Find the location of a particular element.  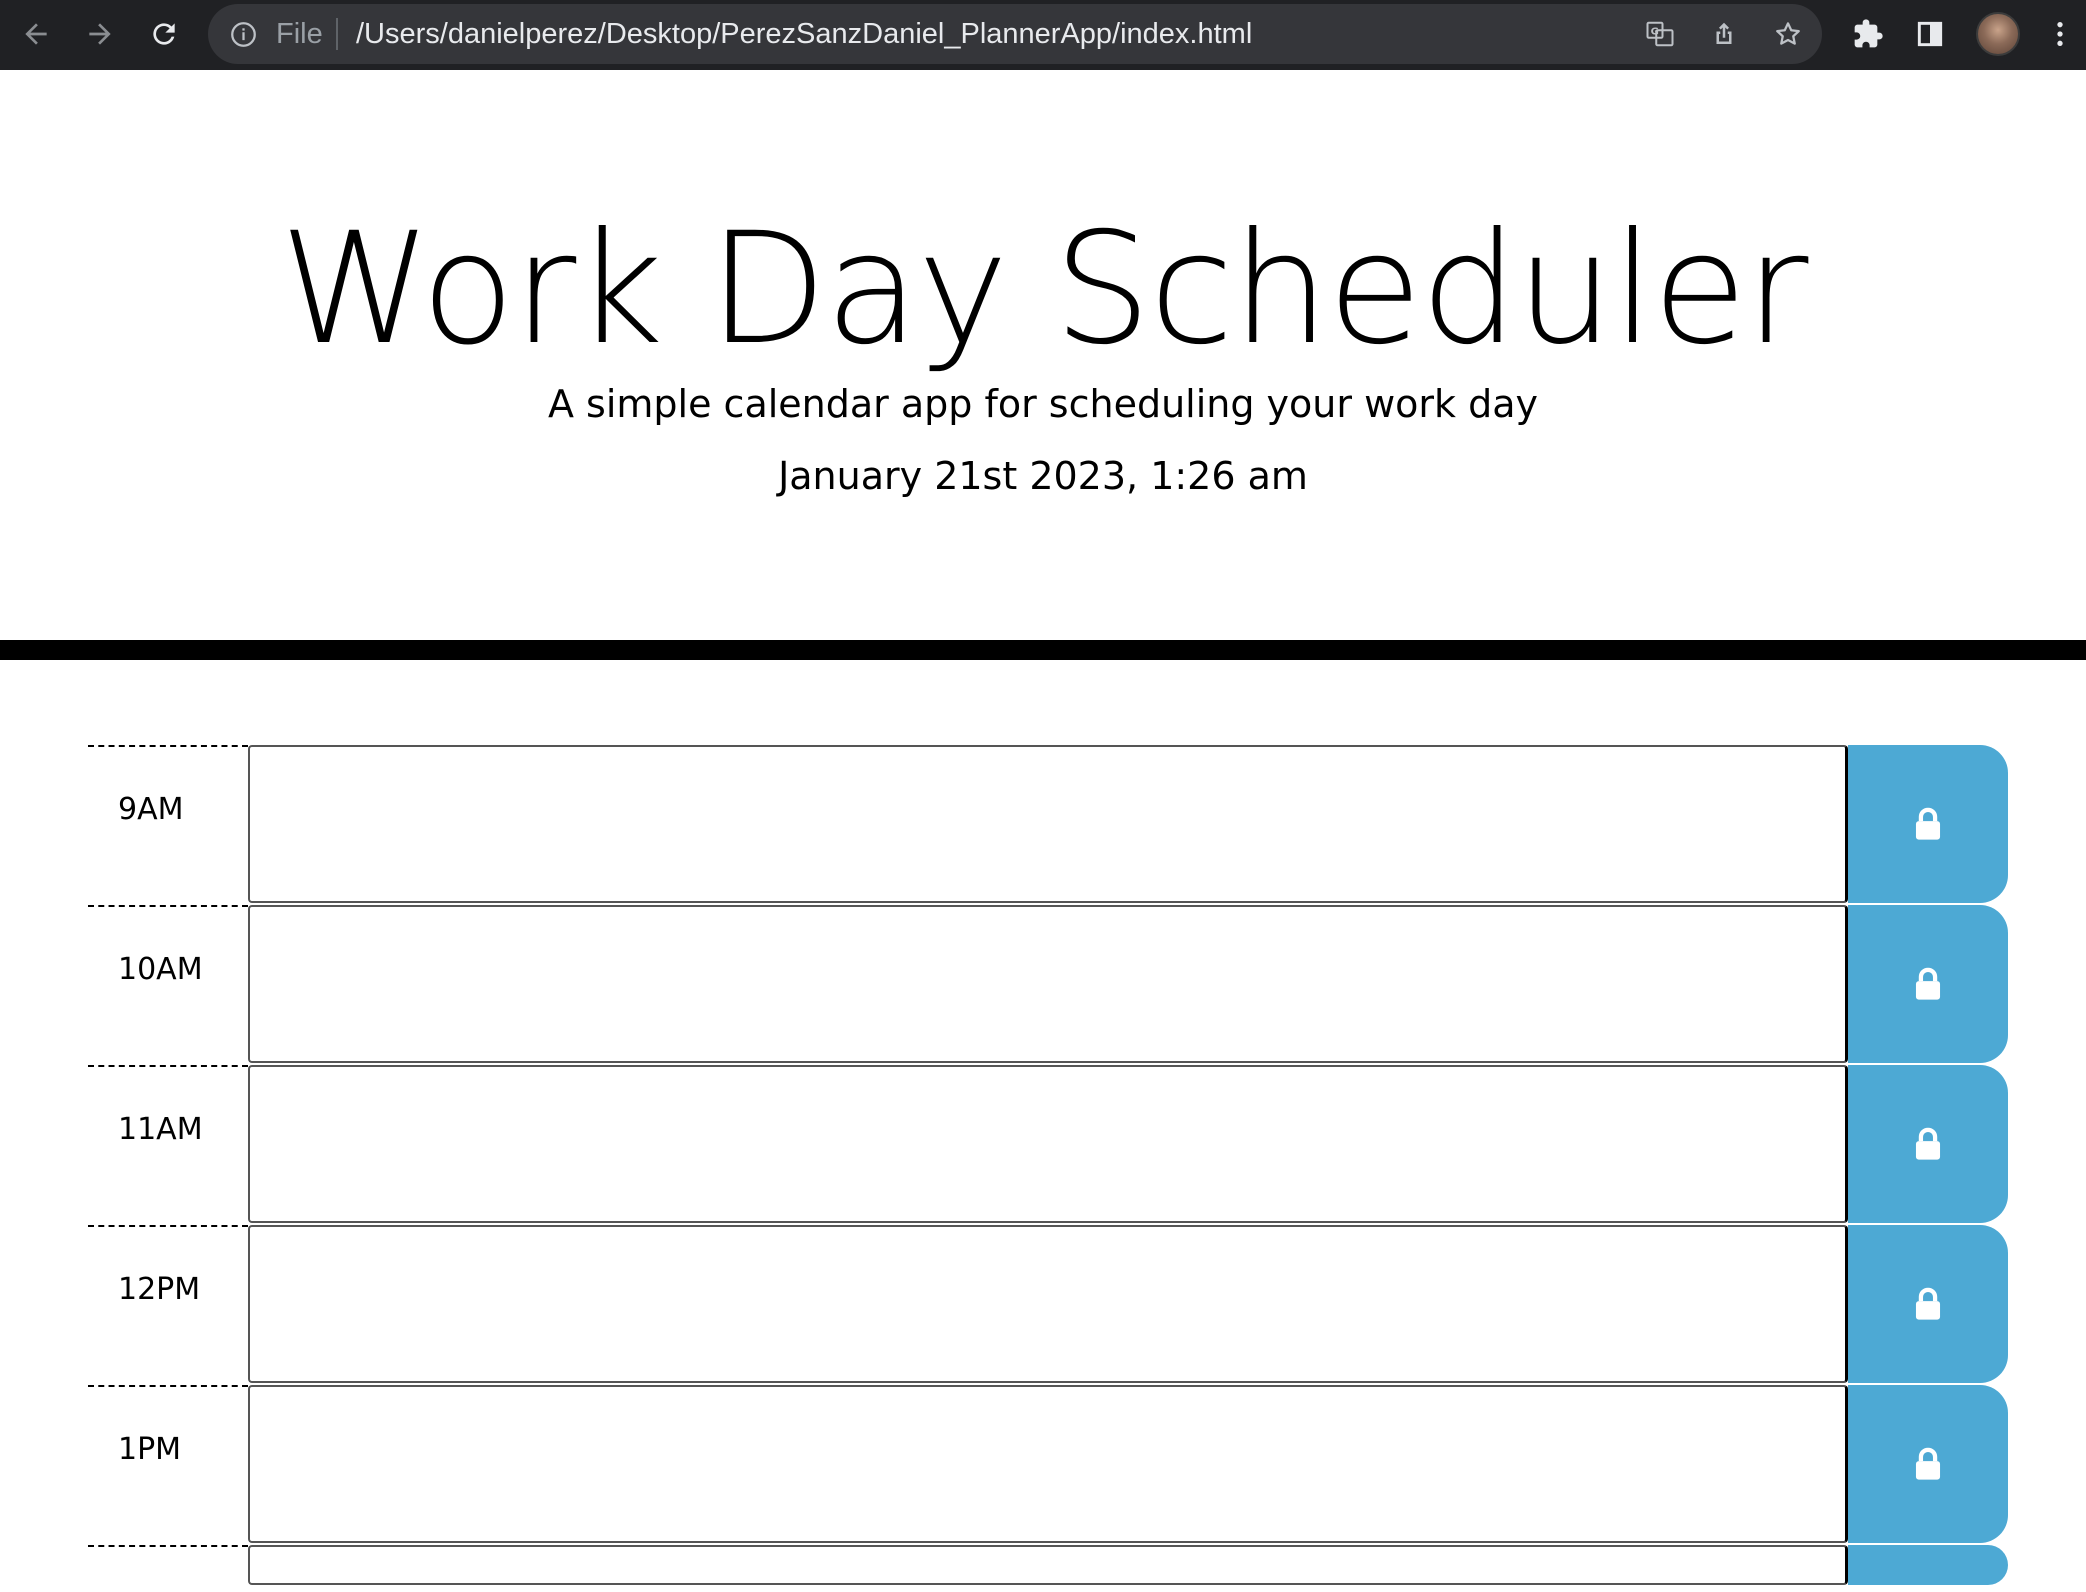

time-block: 9AM is located at coordinates (1048, 825).